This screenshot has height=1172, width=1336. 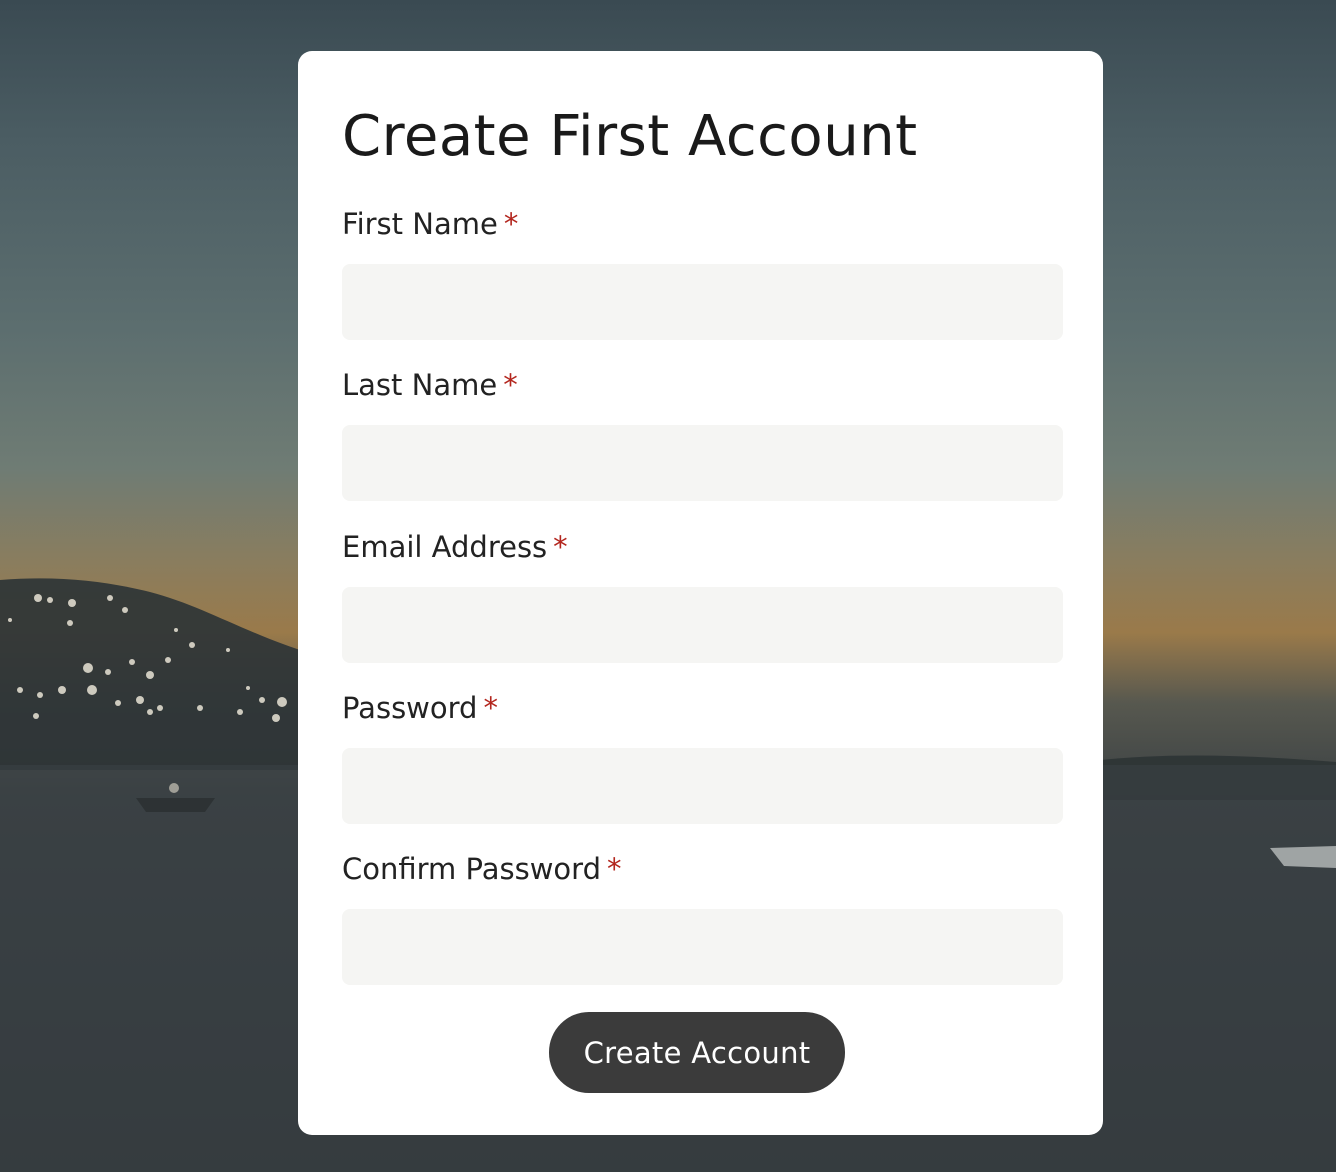 What do you see at coordinates (702, 708) in the screenshot?
I see `password-label: Password *` at bounding box center [702, 708].